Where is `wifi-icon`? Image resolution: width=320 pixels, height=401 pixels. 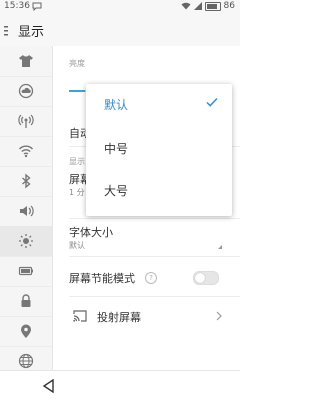 wifi-icon is located at coordinates (26, 151).